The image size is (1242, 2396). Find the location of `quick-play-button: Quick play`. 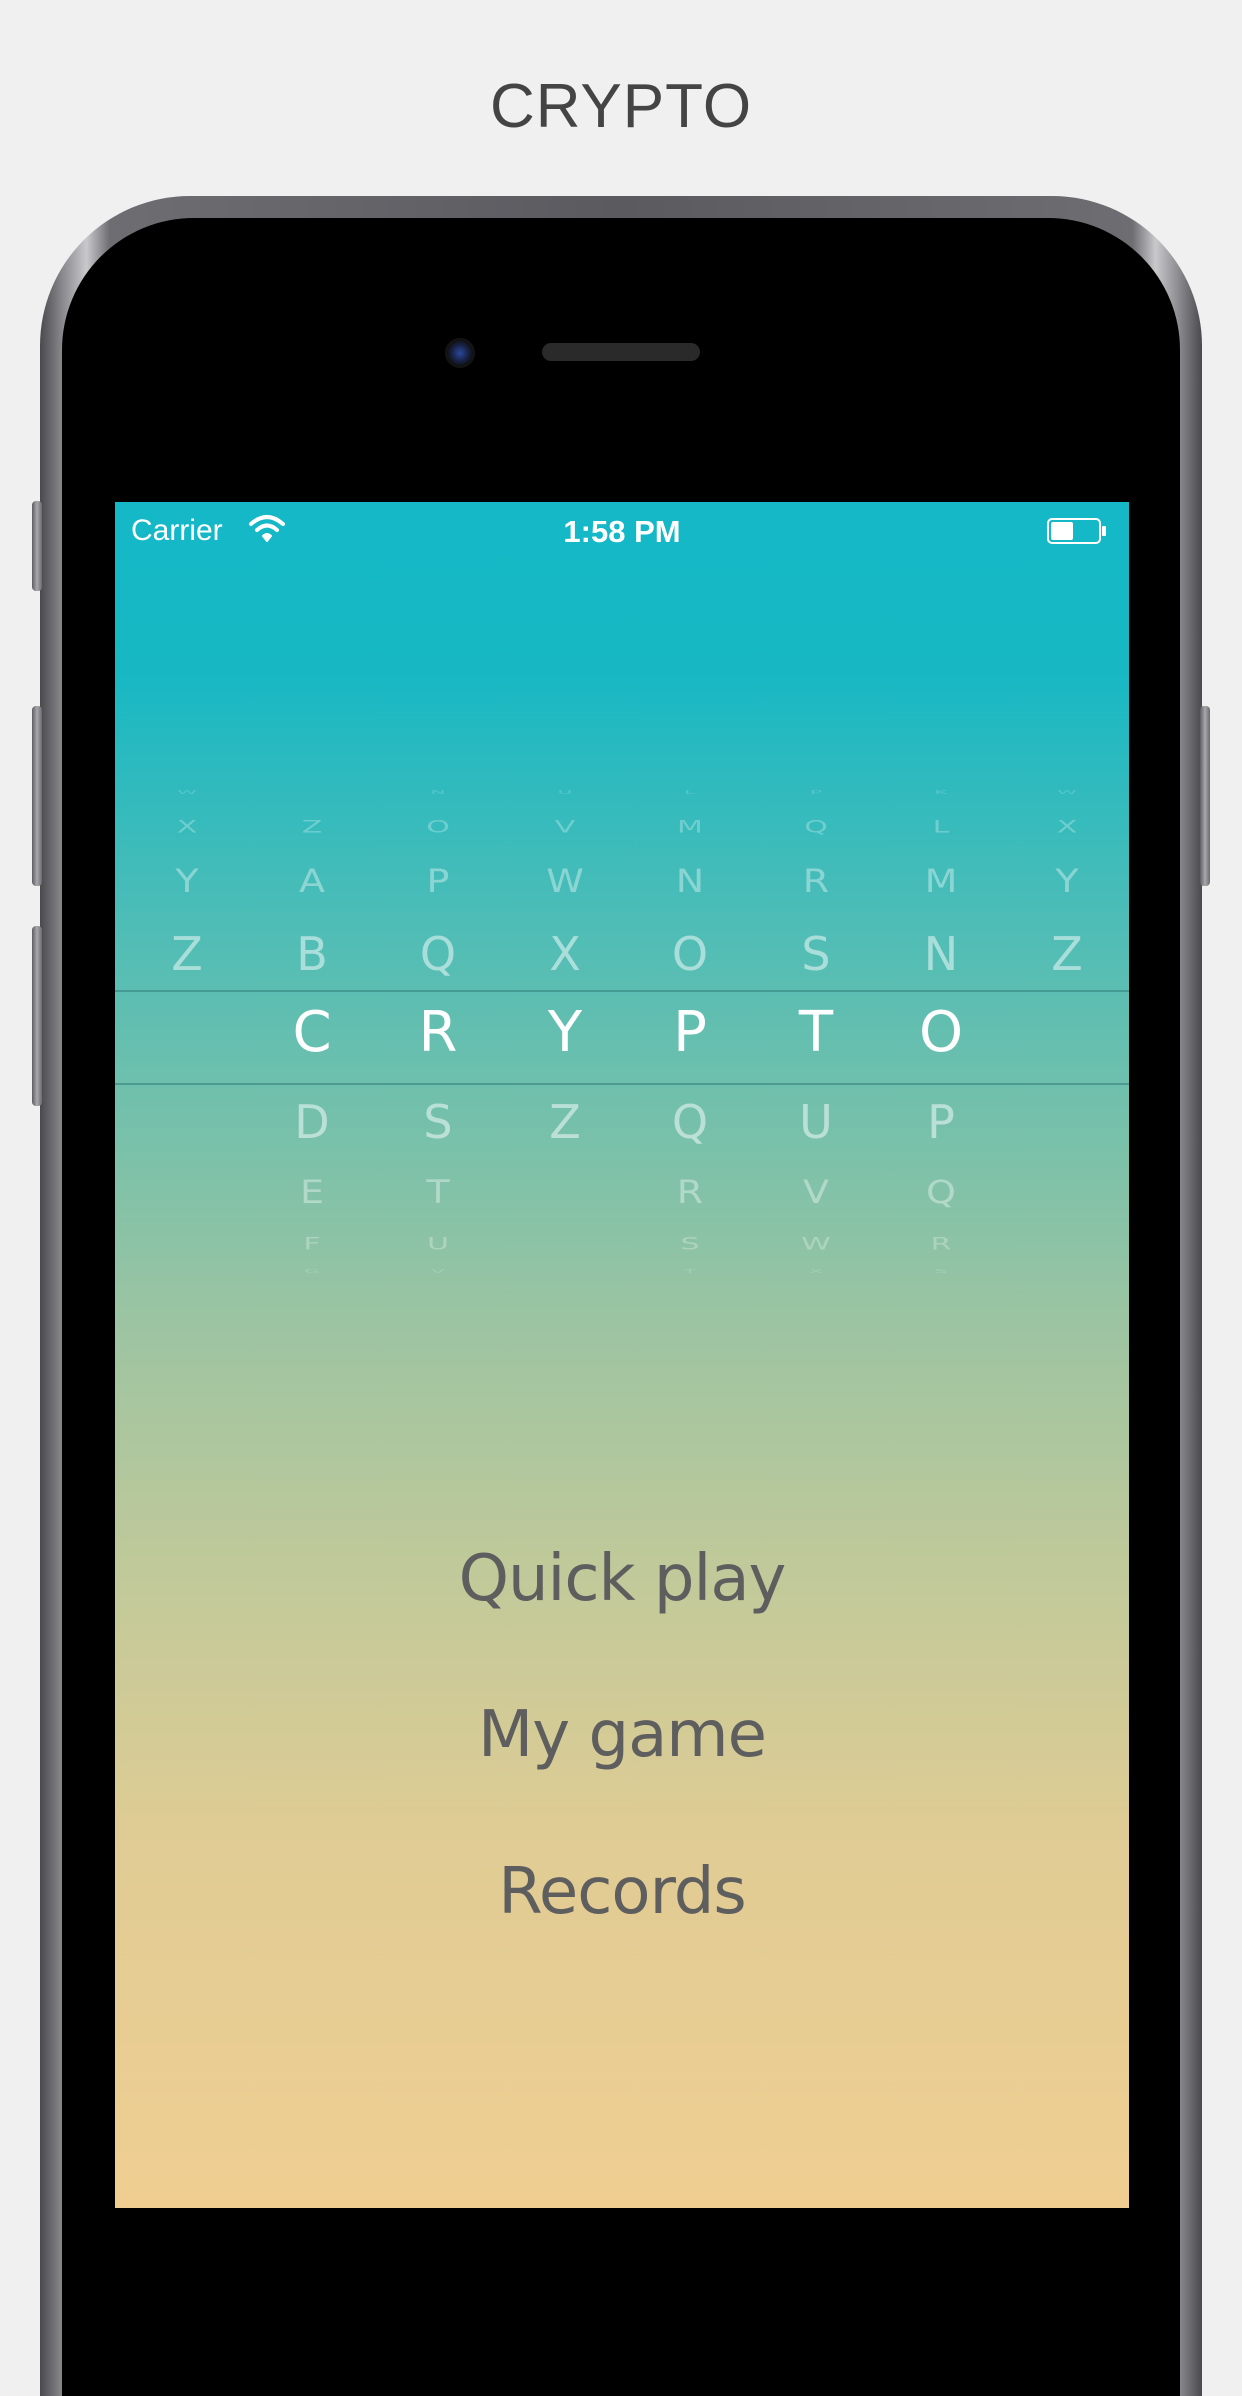

quick-play-button: Quick play is located at coordinates (622, 1579).